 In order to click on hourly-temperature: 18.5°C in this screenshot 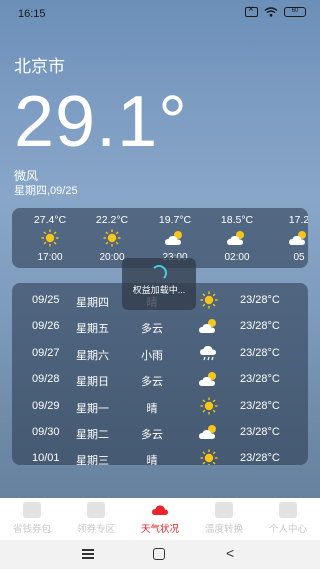, I will do `click(237, 220)`.